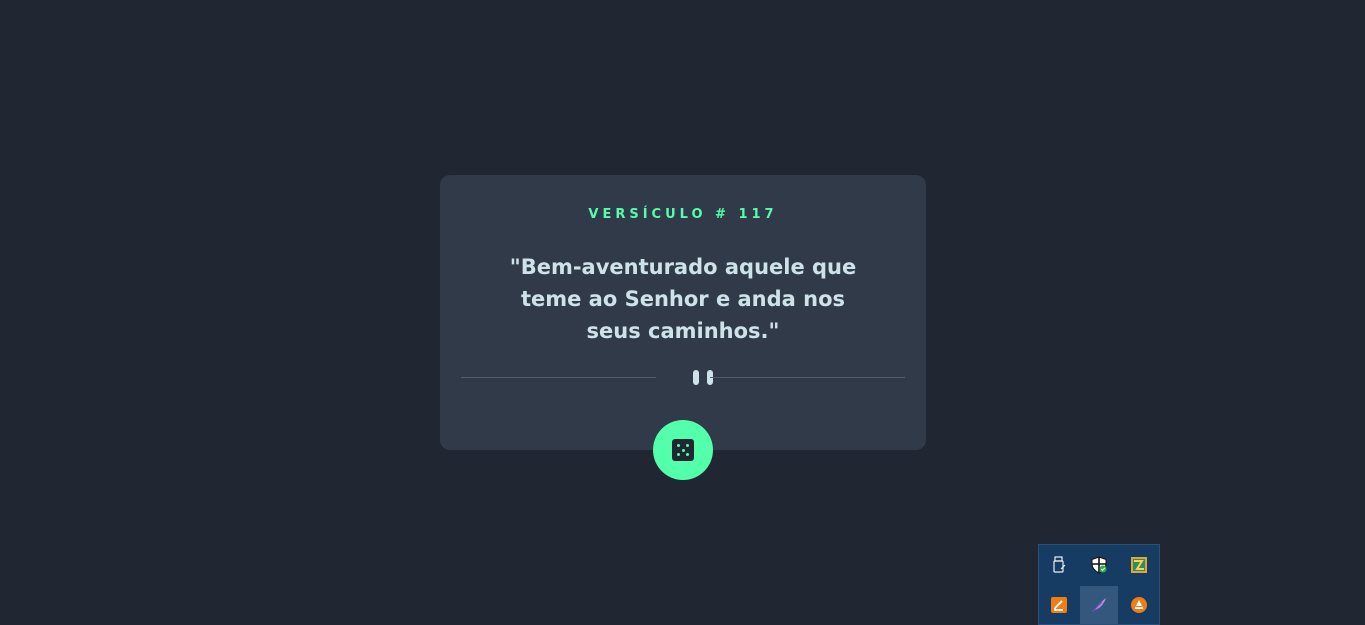  What do you see at coordinates (1139, 565) in the screenshot?
I see `image-app-icon` at bounding box center [1139, 565].